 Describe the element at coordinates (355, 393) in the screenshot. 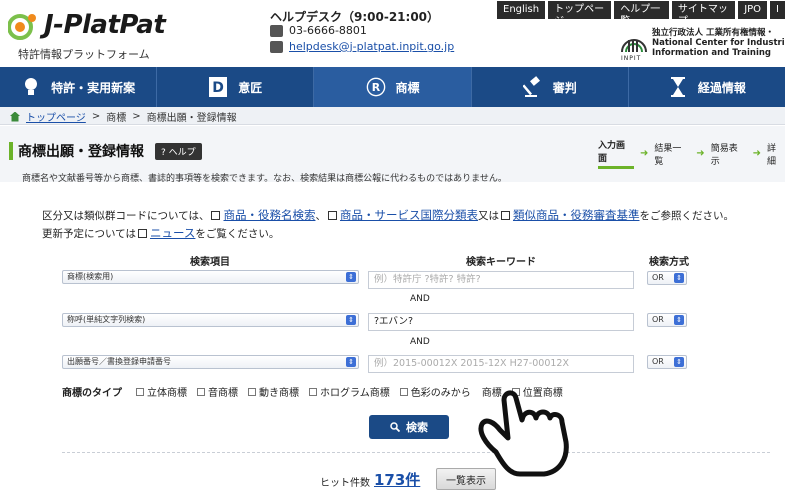

I see `checkbox-label: ホログラム商標` at that location.